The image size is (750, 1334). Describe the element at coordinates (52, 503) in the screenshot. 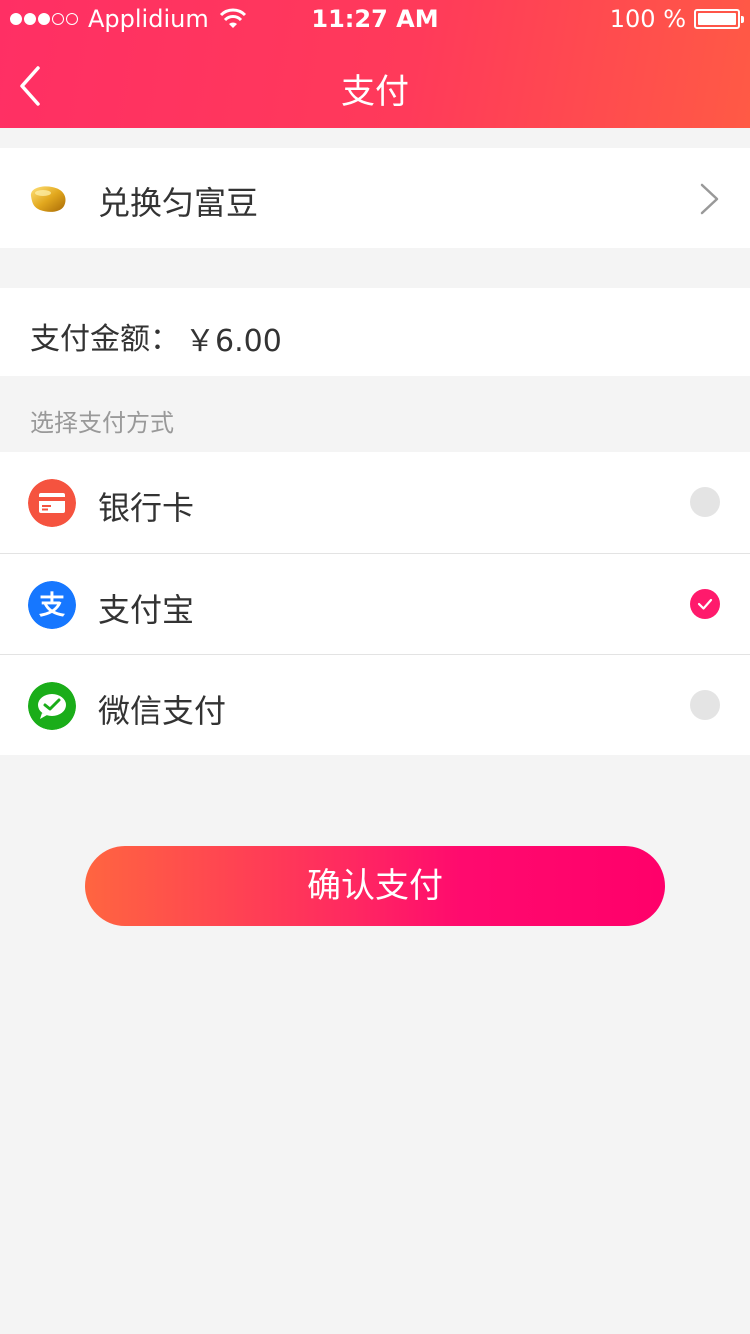

I see `bank-card-icon` at that location.